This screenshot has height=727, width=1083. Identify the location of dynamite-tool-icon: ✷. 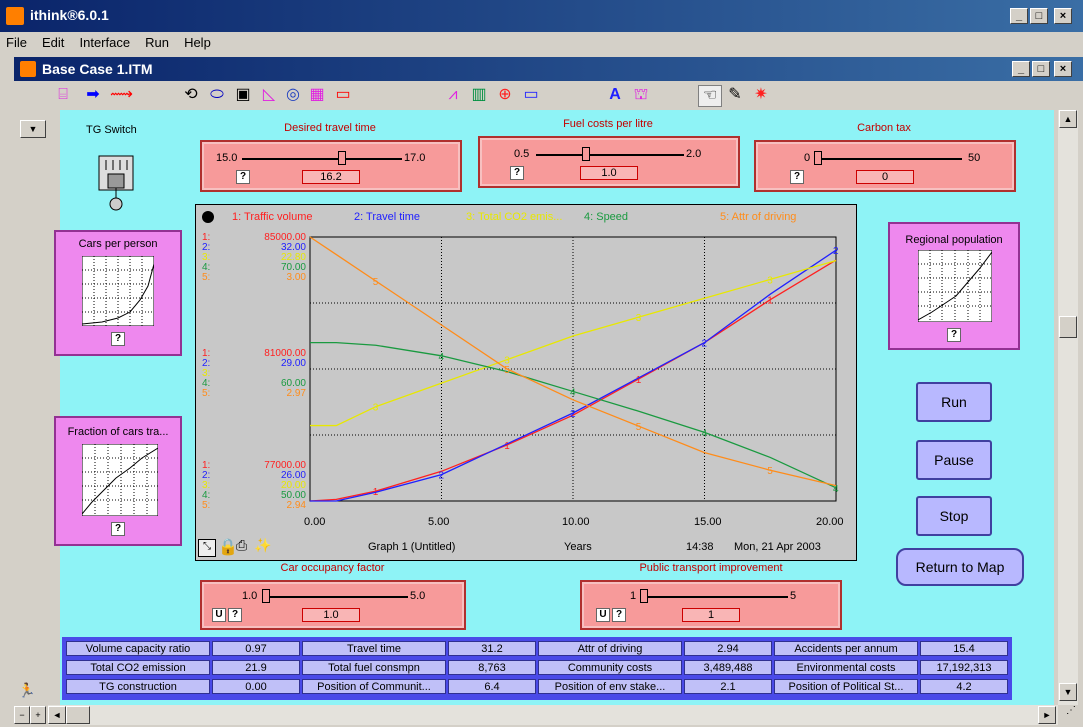
(761, 95).